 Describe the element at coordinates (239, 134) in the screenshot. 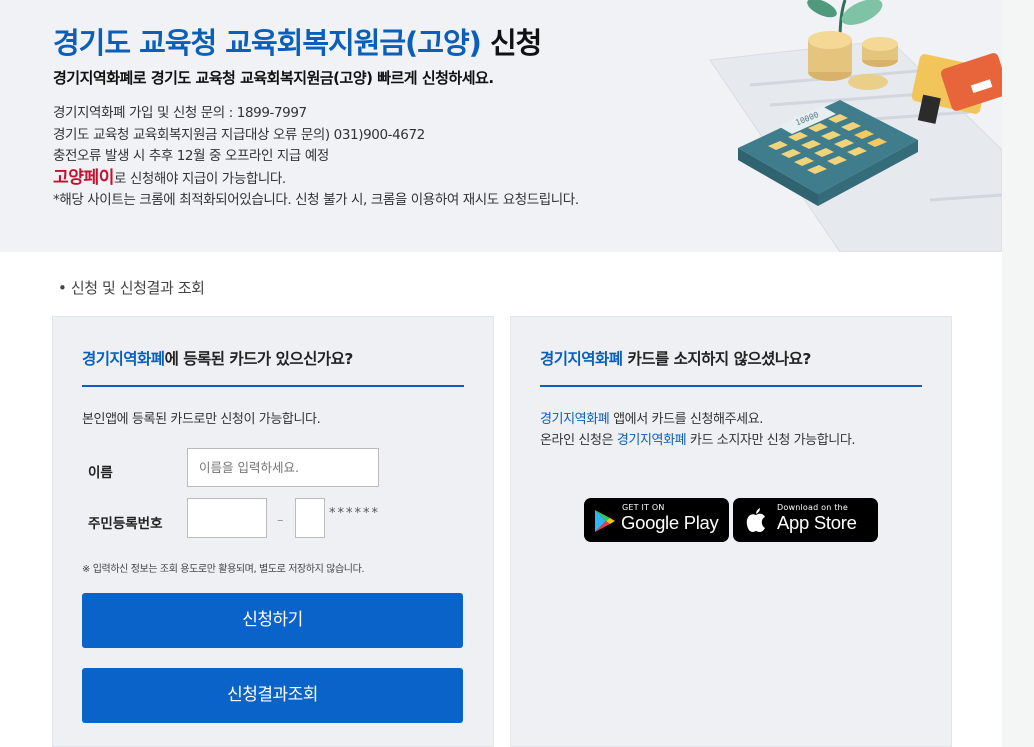

I see `info-error-line: 경기도 교육청 교육회복지원금 지급대상 오류 문의) 031)900-4672` at that location.